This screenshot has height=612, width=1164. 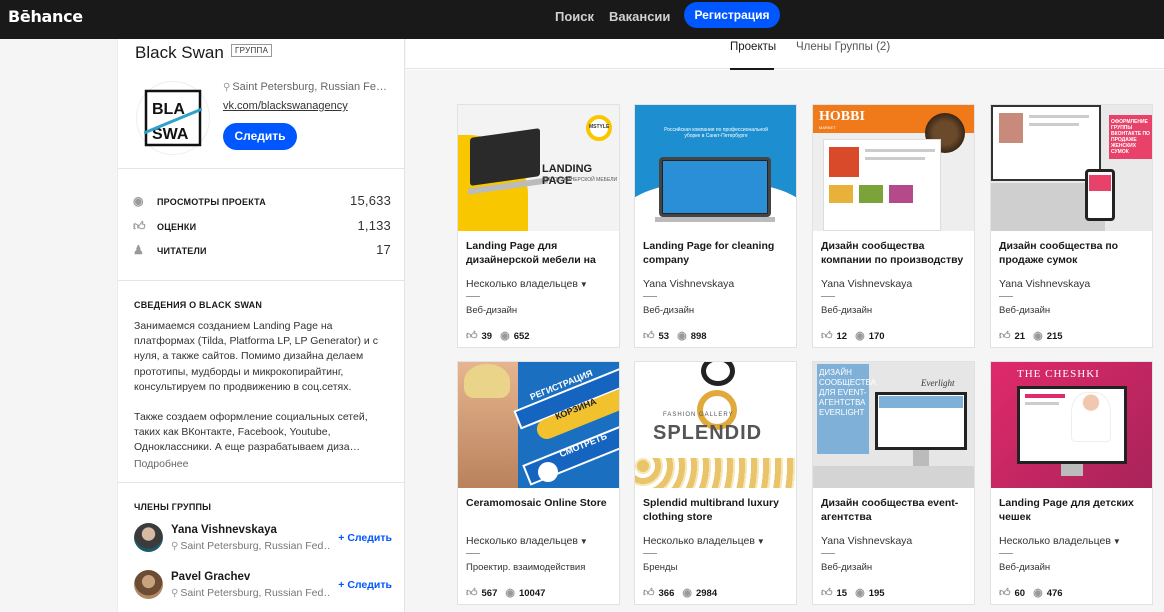 I want to click on follow-button: Следить, so click(x=260, y=136).